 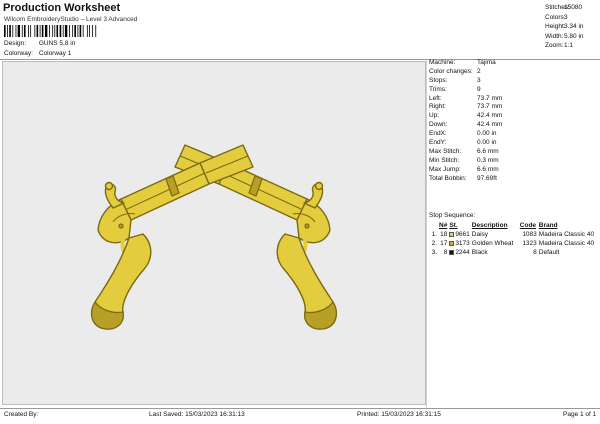 I want to click on prop-color-changes: Color changes: 2, so click(x=455, y=71).